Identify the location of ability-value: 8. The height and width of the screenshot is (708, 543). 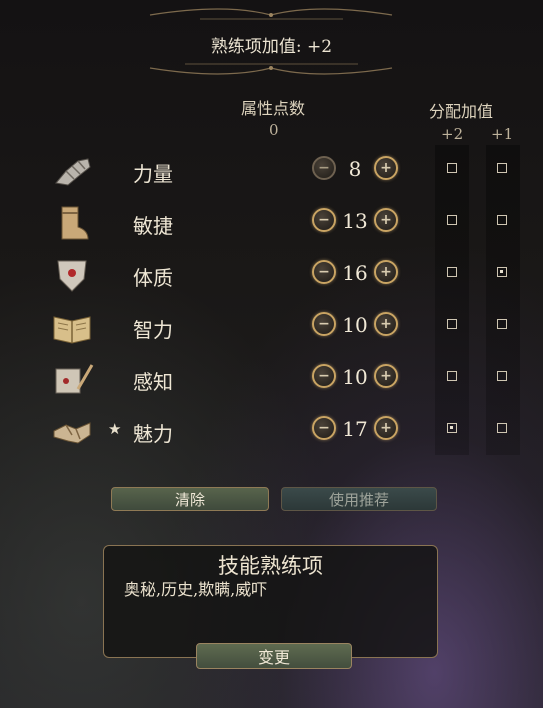
(355, 169).